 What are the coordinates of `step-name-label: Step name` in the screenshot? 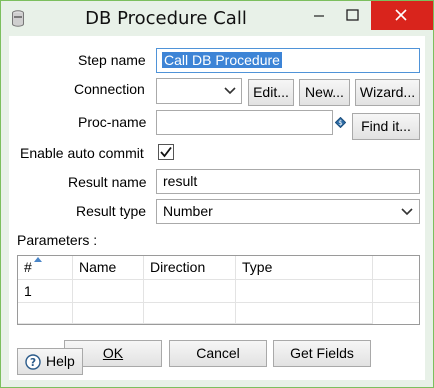 It's located at (112, 60).